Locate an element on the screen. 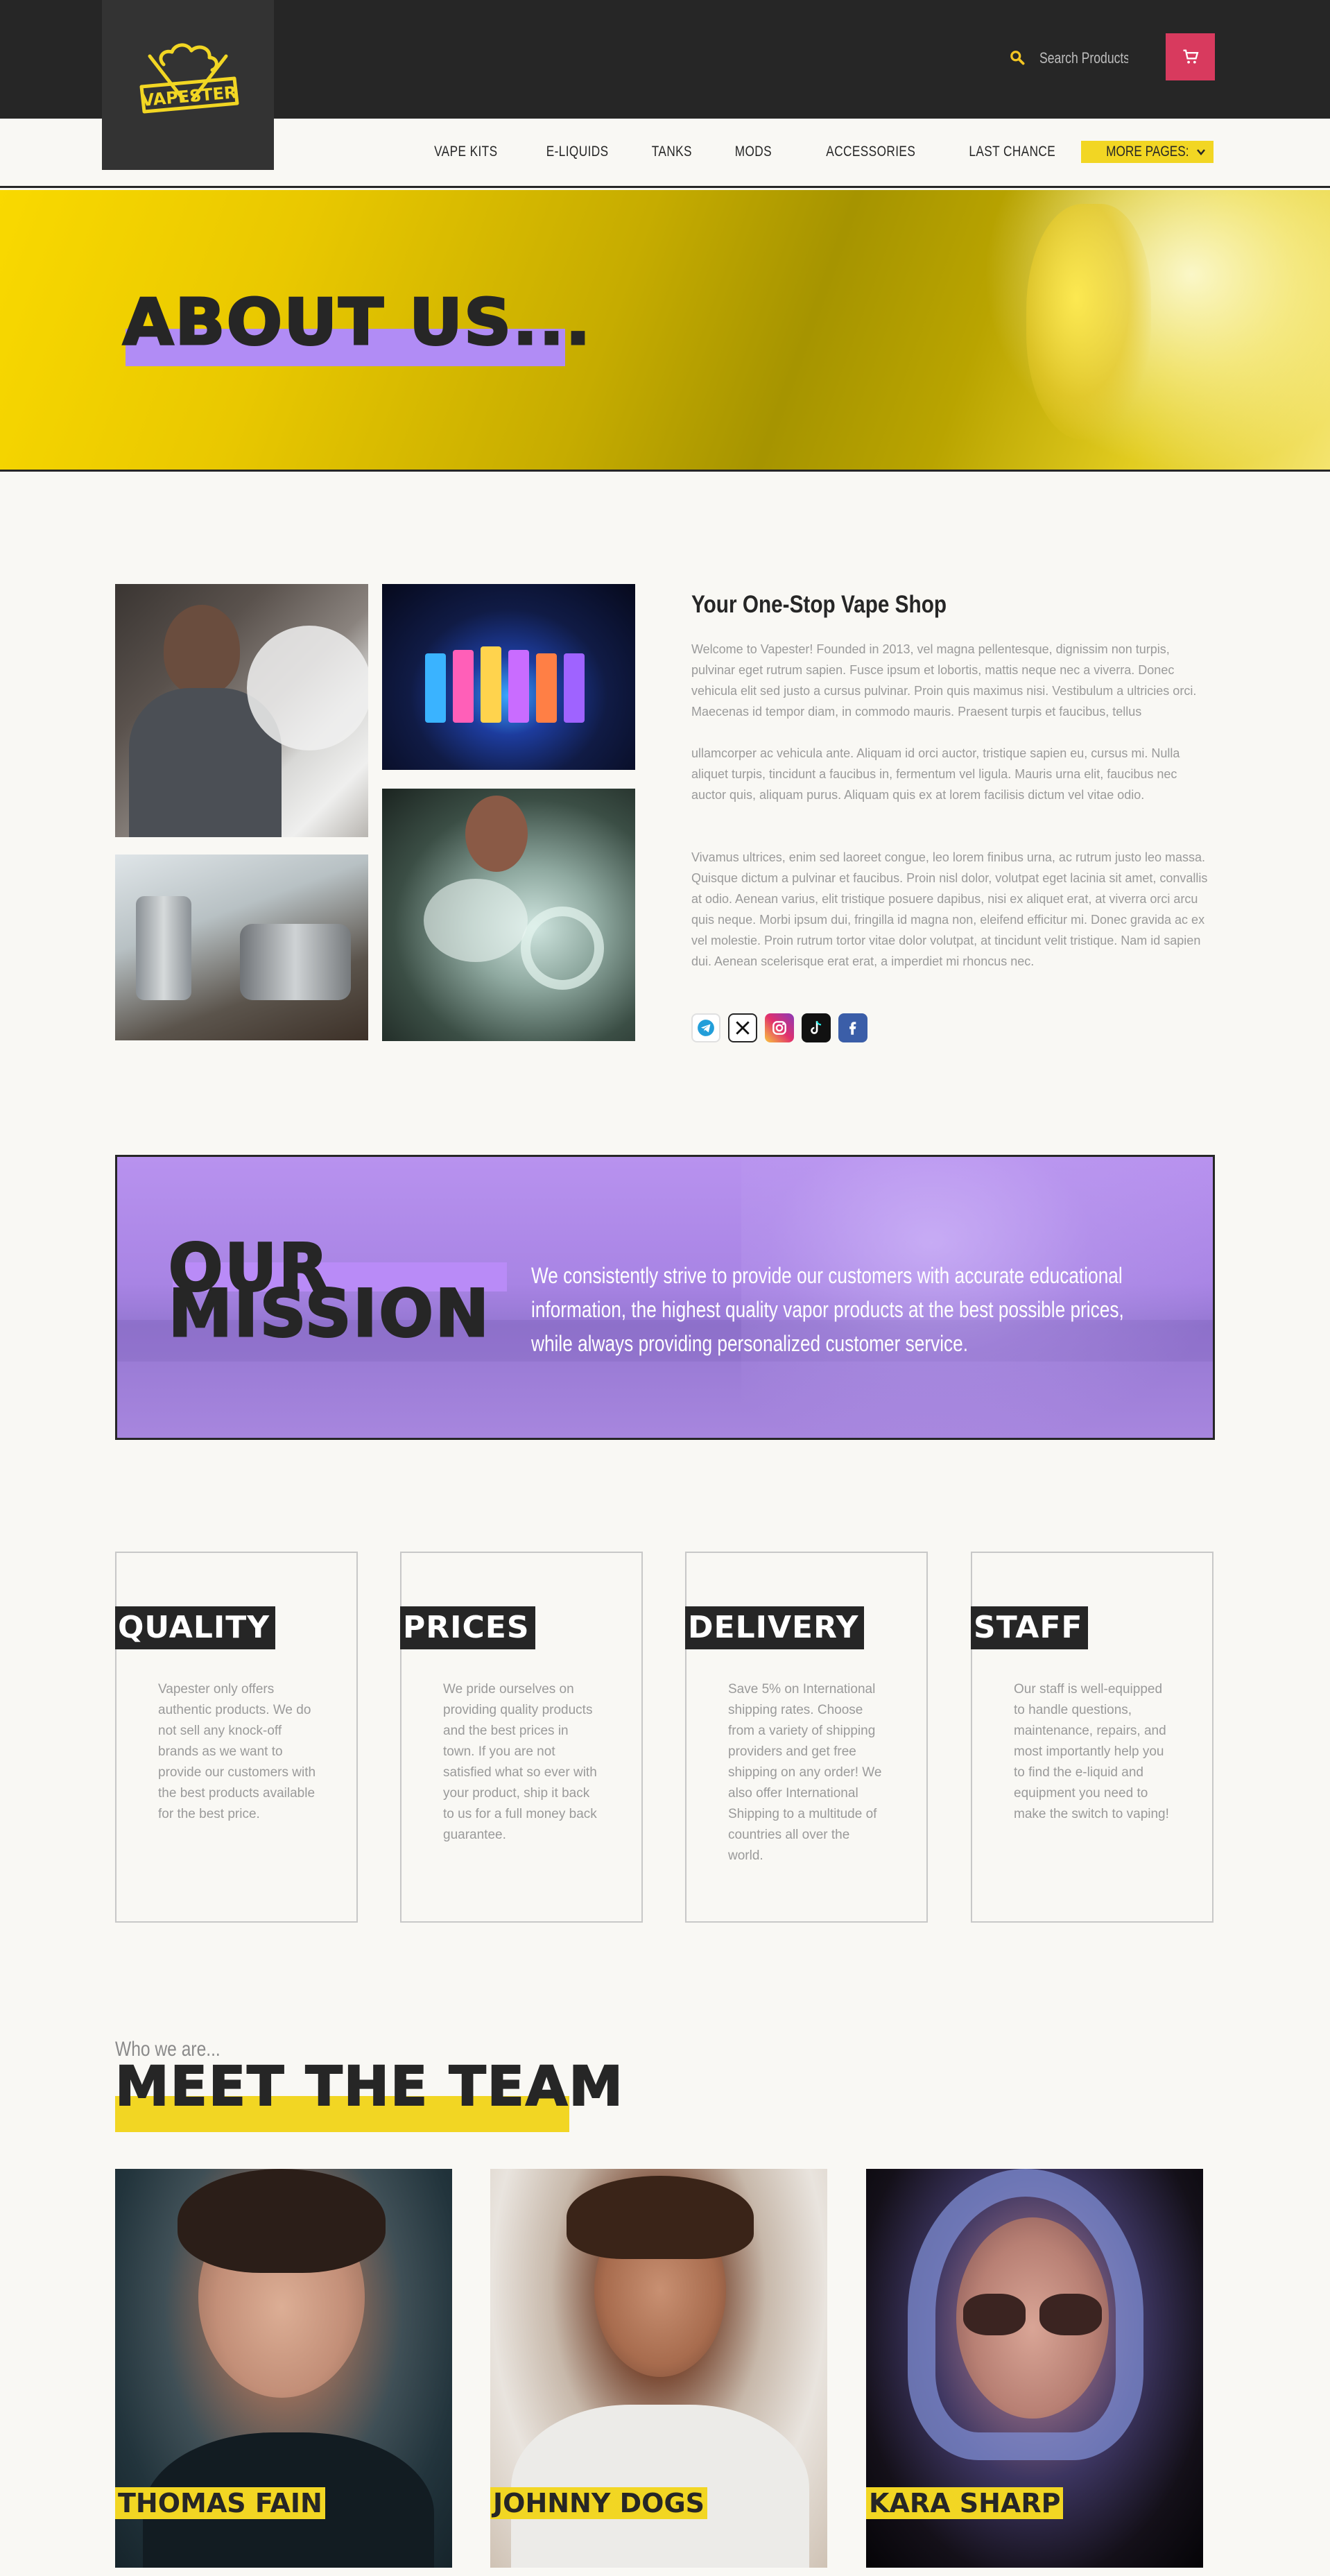  mission-title: OUR MISSION is located at coordinates (332, 1293).